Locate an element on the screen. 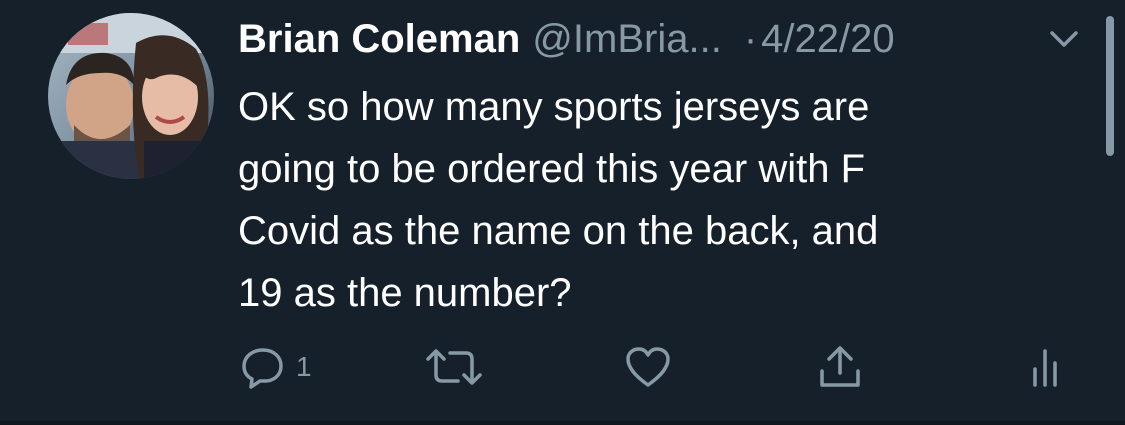 The image size is (1125, 425). share-button is located at coordinates (840, 367).